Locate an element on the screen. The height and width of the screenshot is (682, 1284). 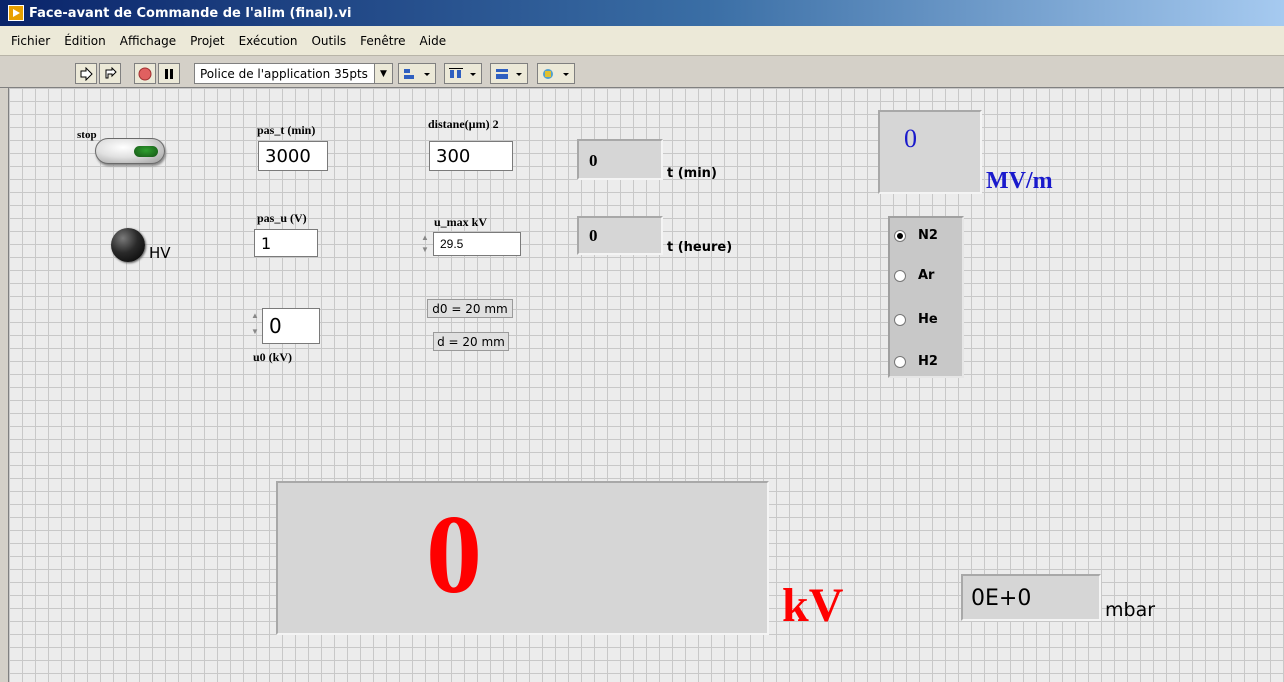
u0-label: u0 (kV) is located at coordinates (273, 357).